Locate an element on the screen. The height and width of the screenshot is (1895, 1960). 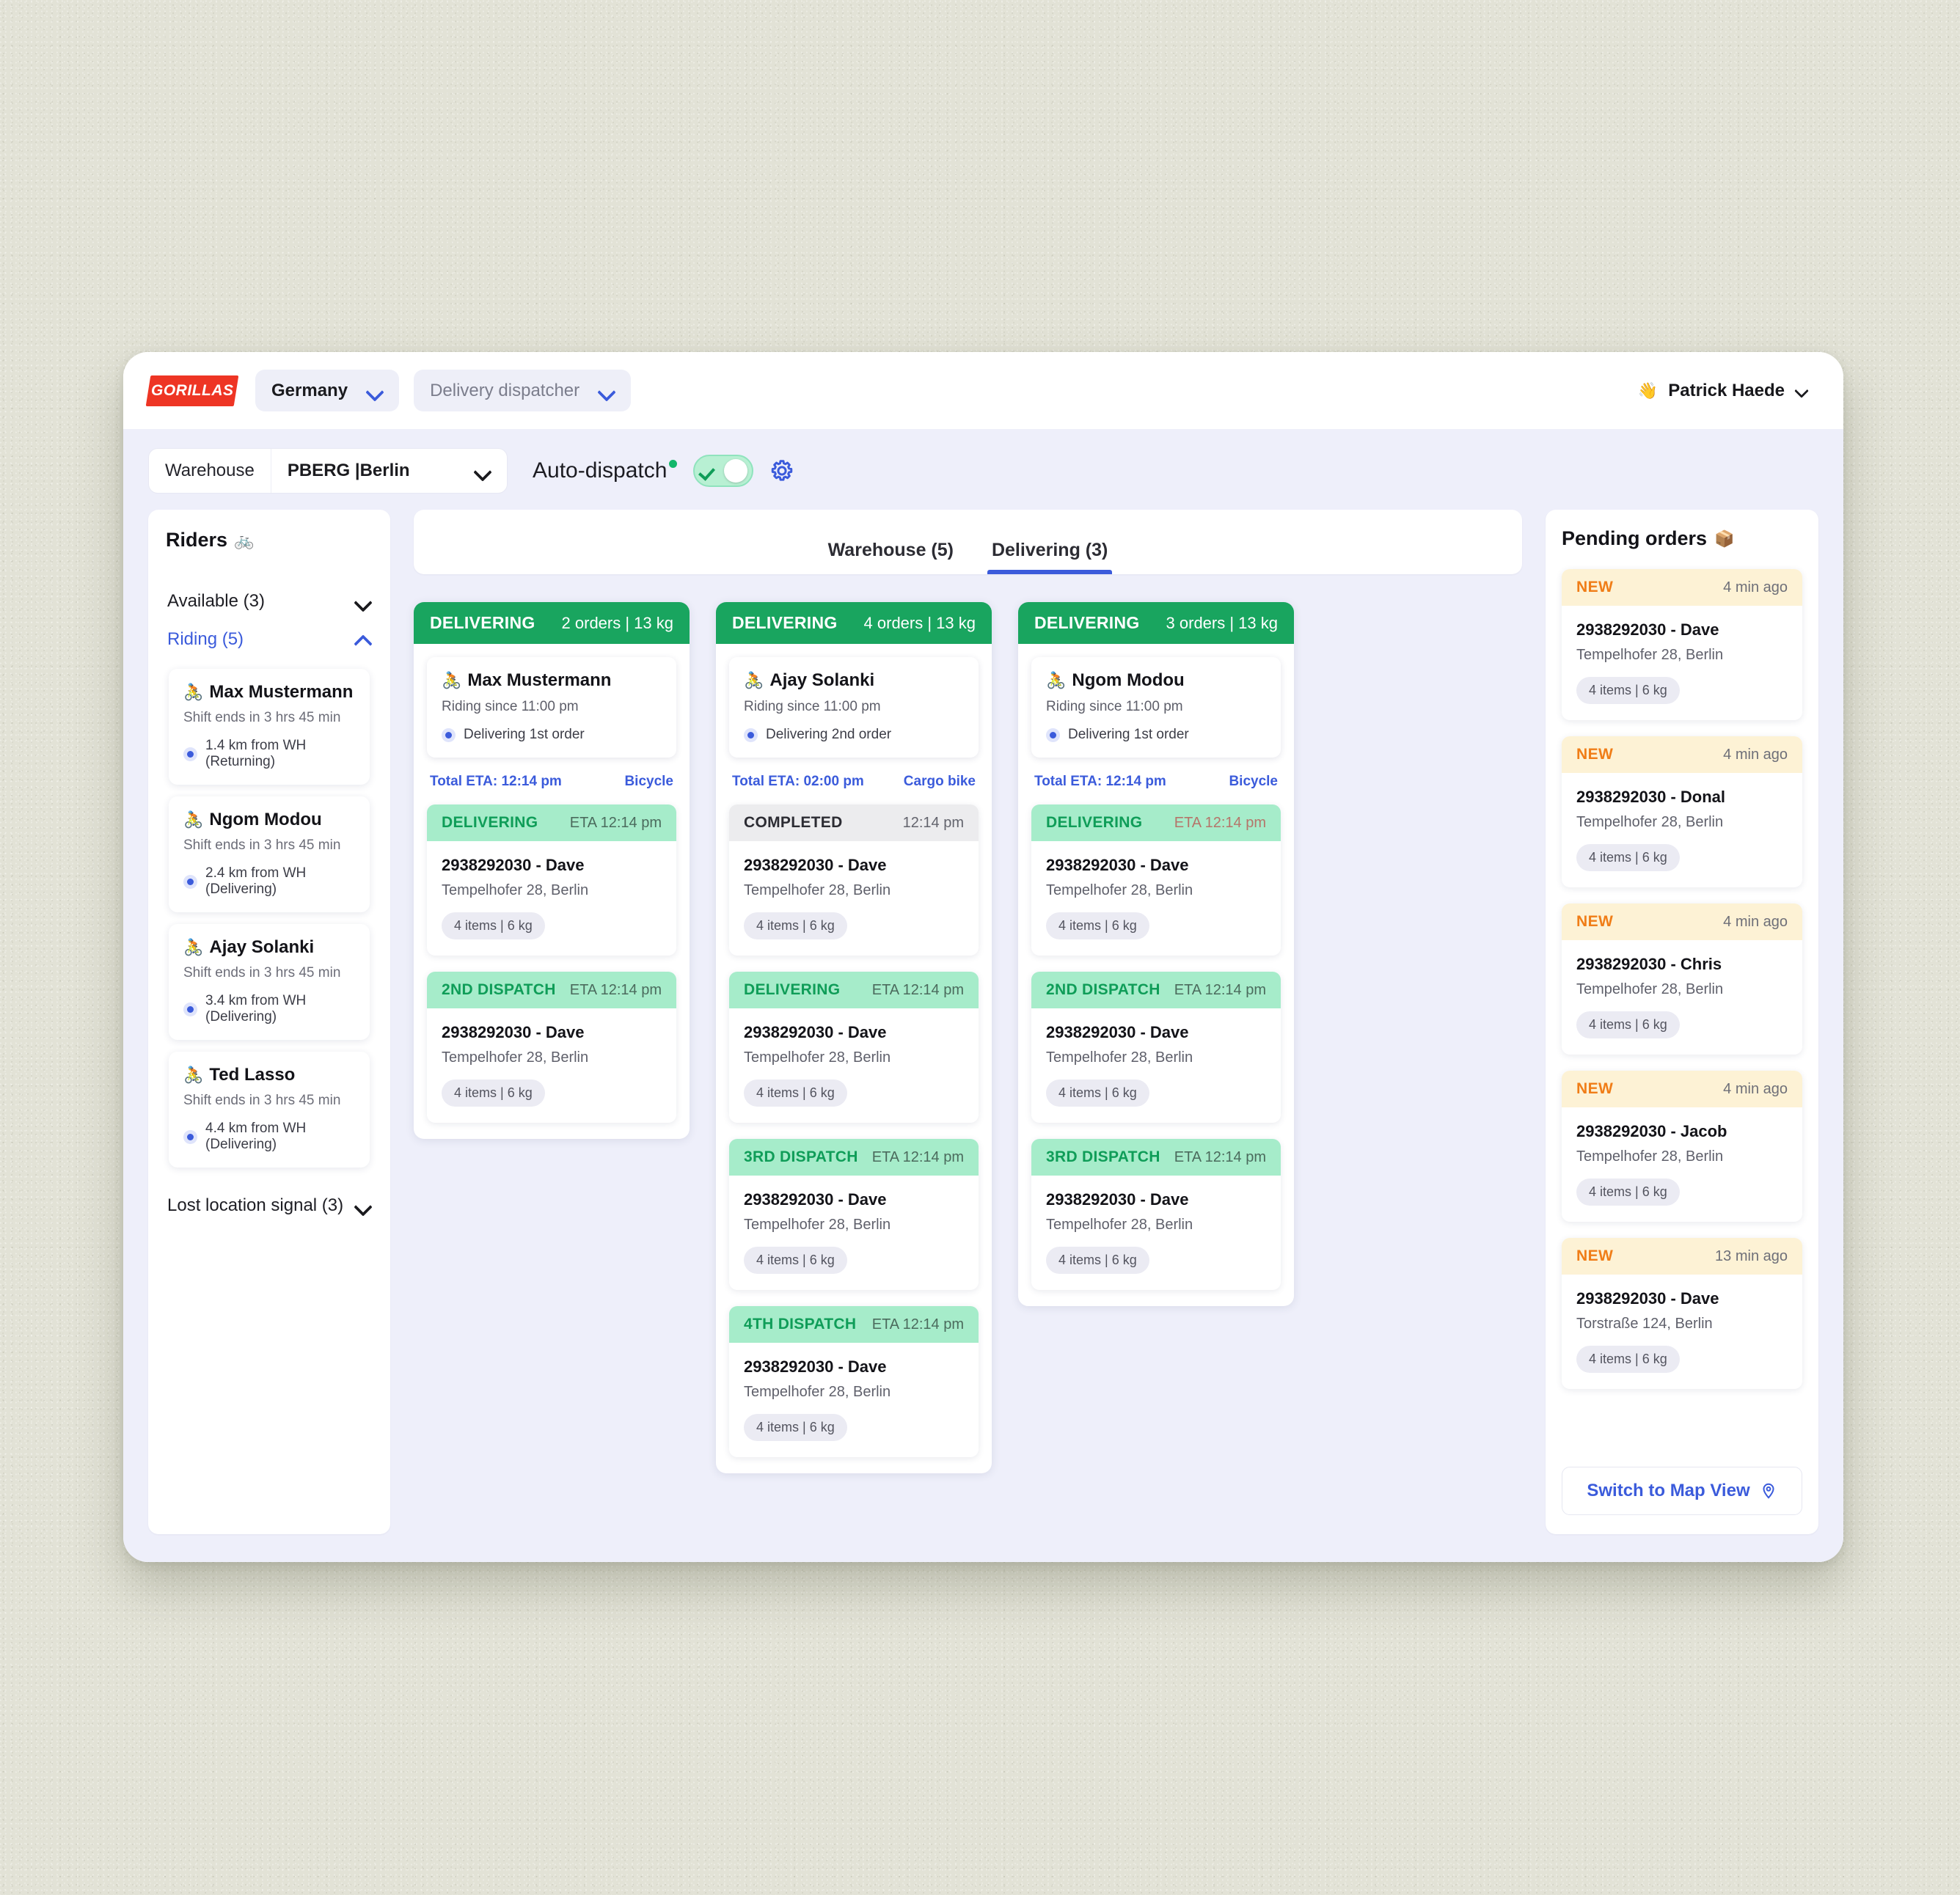
country-select: Germany is located at coordinates (327, 390).